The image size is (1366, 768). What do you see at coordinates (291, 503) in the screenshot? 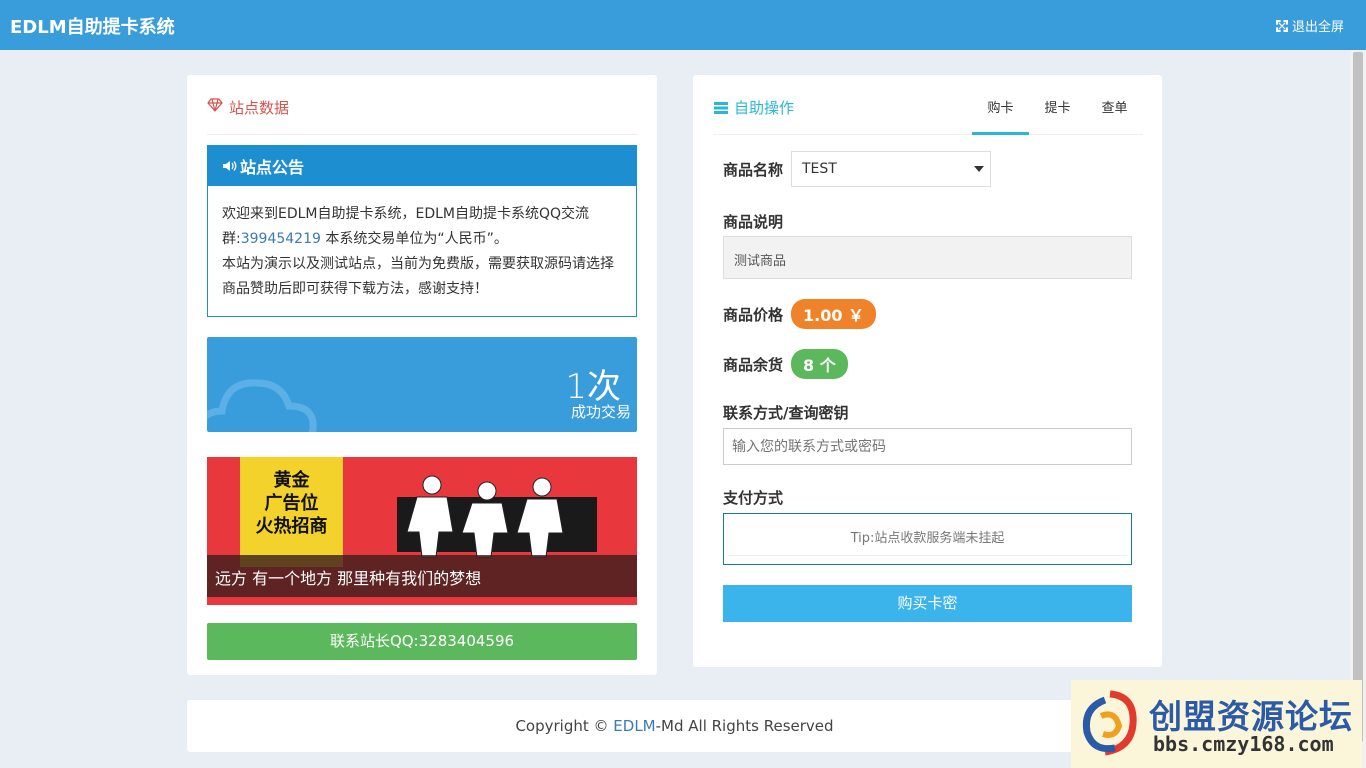
I see `ad-line2: 广告位` at bounding box center [291, 503].